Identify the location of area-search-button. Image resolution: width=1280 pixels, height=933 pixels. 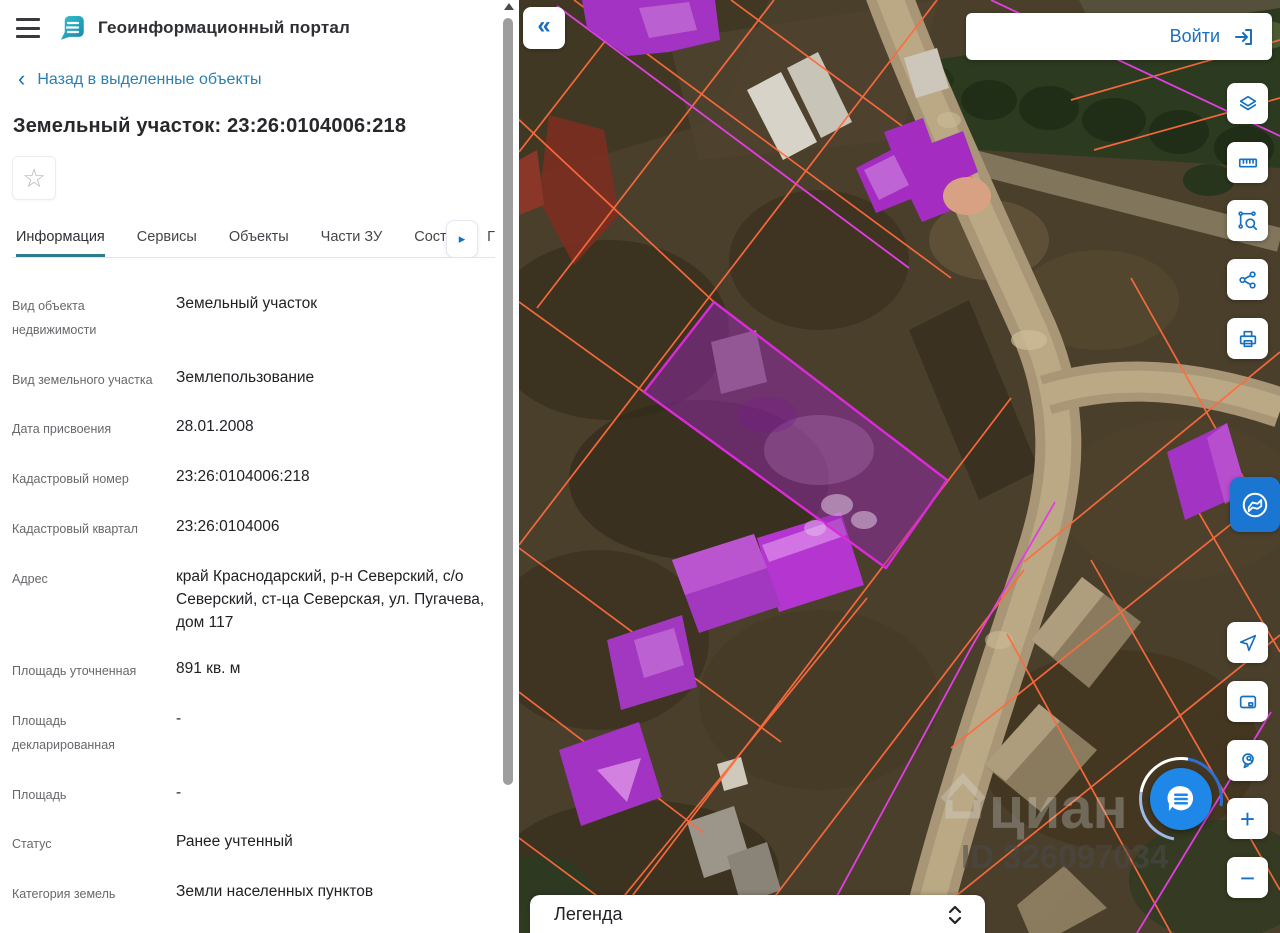
(1247, 220).